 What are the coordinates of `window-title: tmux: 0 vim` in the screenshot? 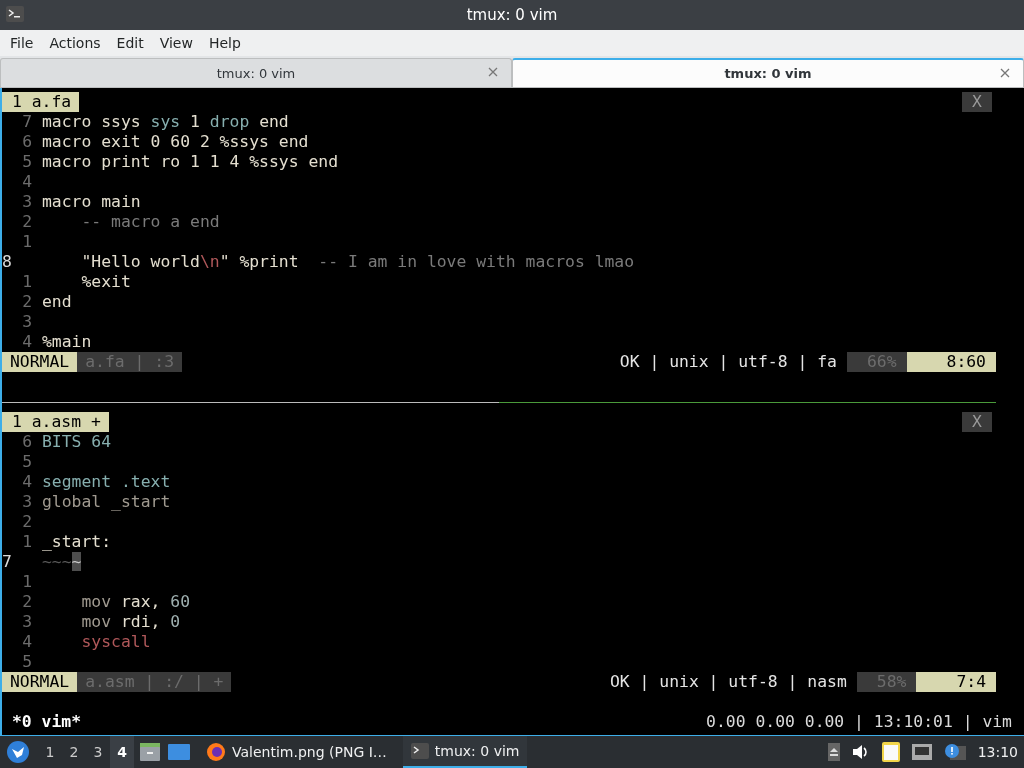 It's located at (512, 15).